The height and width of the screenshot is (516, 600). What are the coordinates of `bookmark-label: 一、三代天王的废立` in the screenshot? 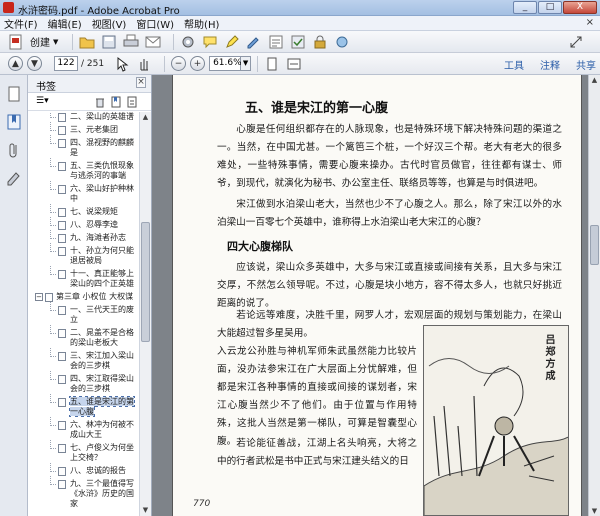 It's located at (102, 314).